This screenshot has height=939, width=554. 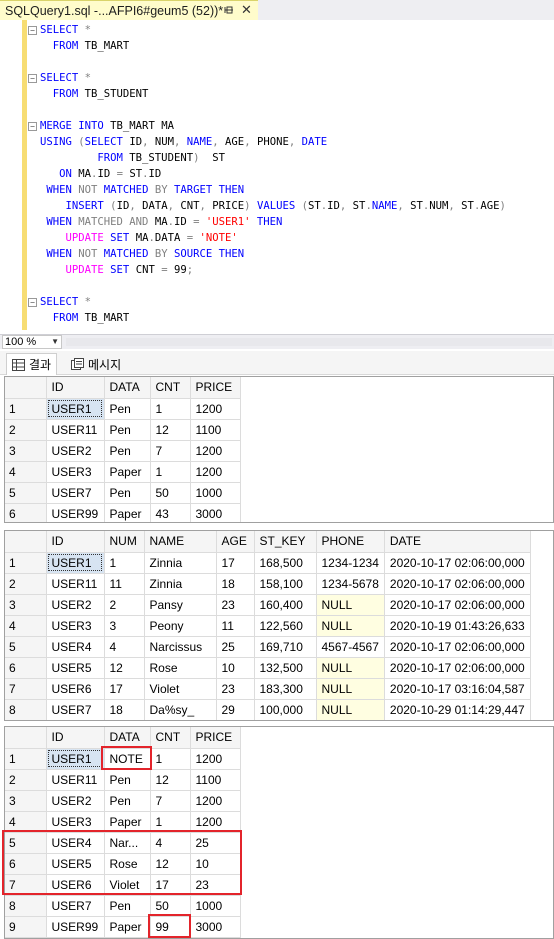 I want to click on table-row: 7 USER6 Violet 17 23, so click(x=123, y=885).